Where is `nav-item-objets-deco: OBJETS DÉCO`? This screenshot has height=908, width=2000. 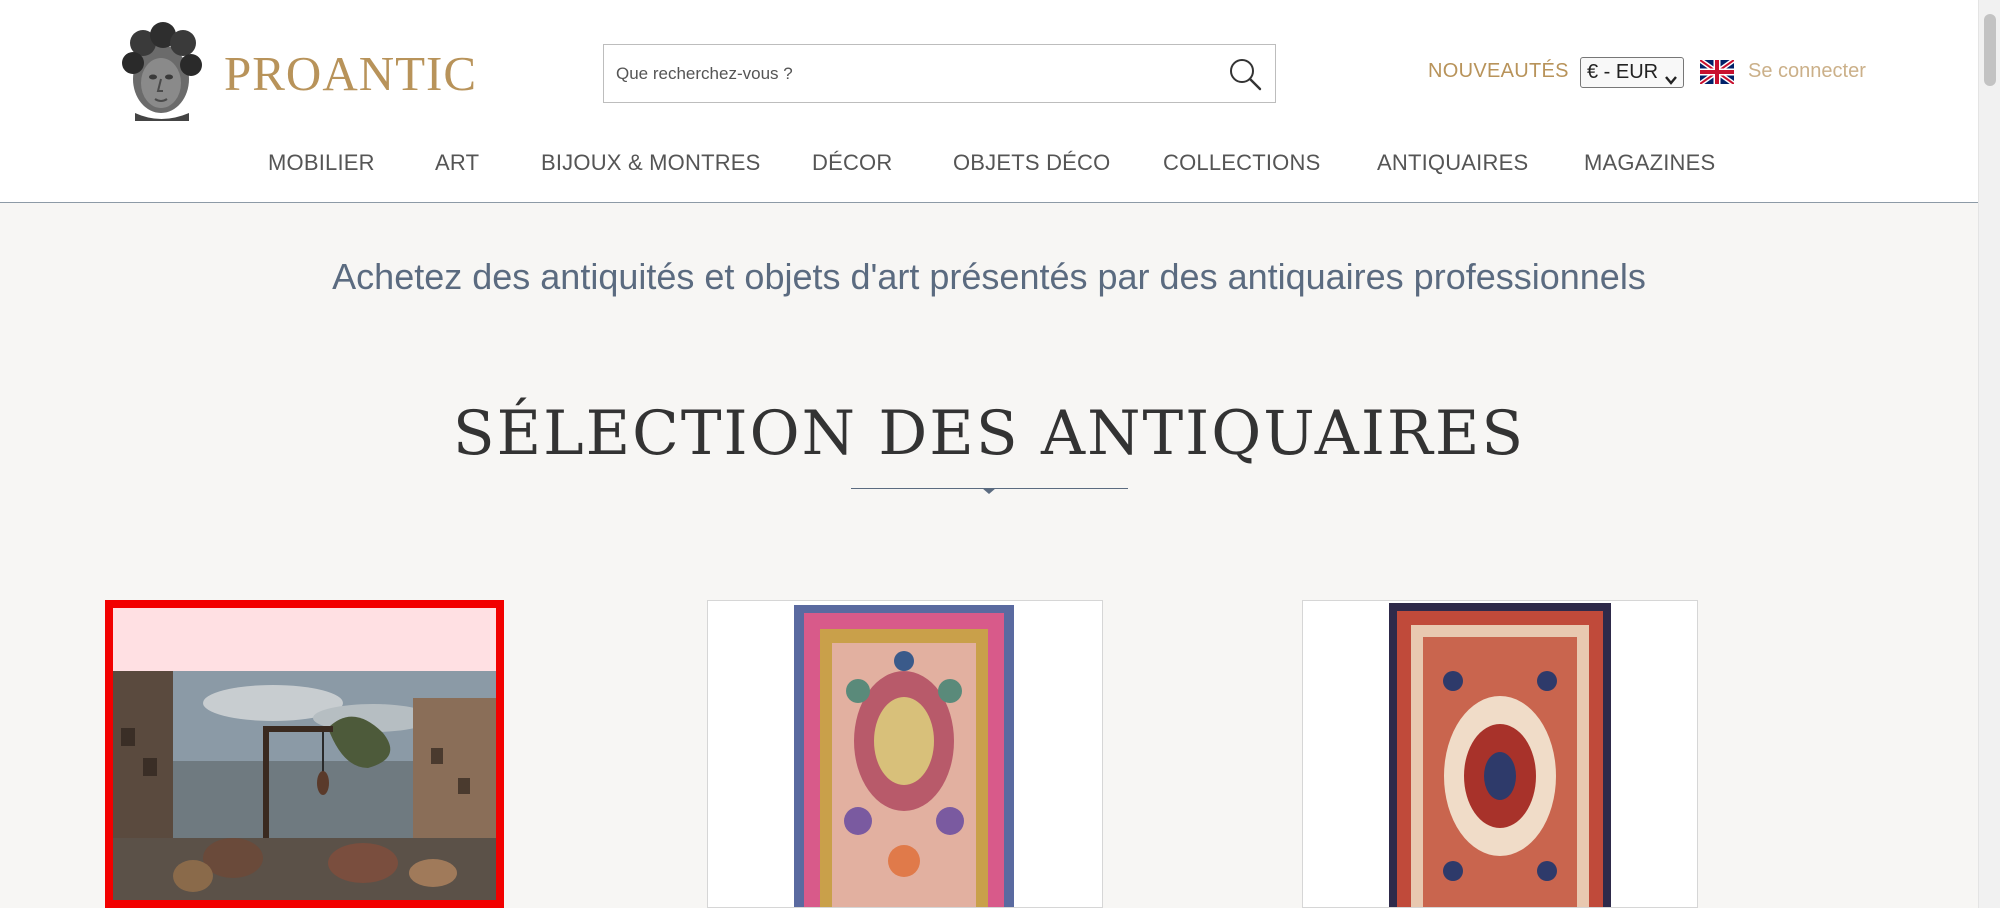
nav-item-objets-deco: OBJETS DÉCO is located at coordinates (1031, 163).